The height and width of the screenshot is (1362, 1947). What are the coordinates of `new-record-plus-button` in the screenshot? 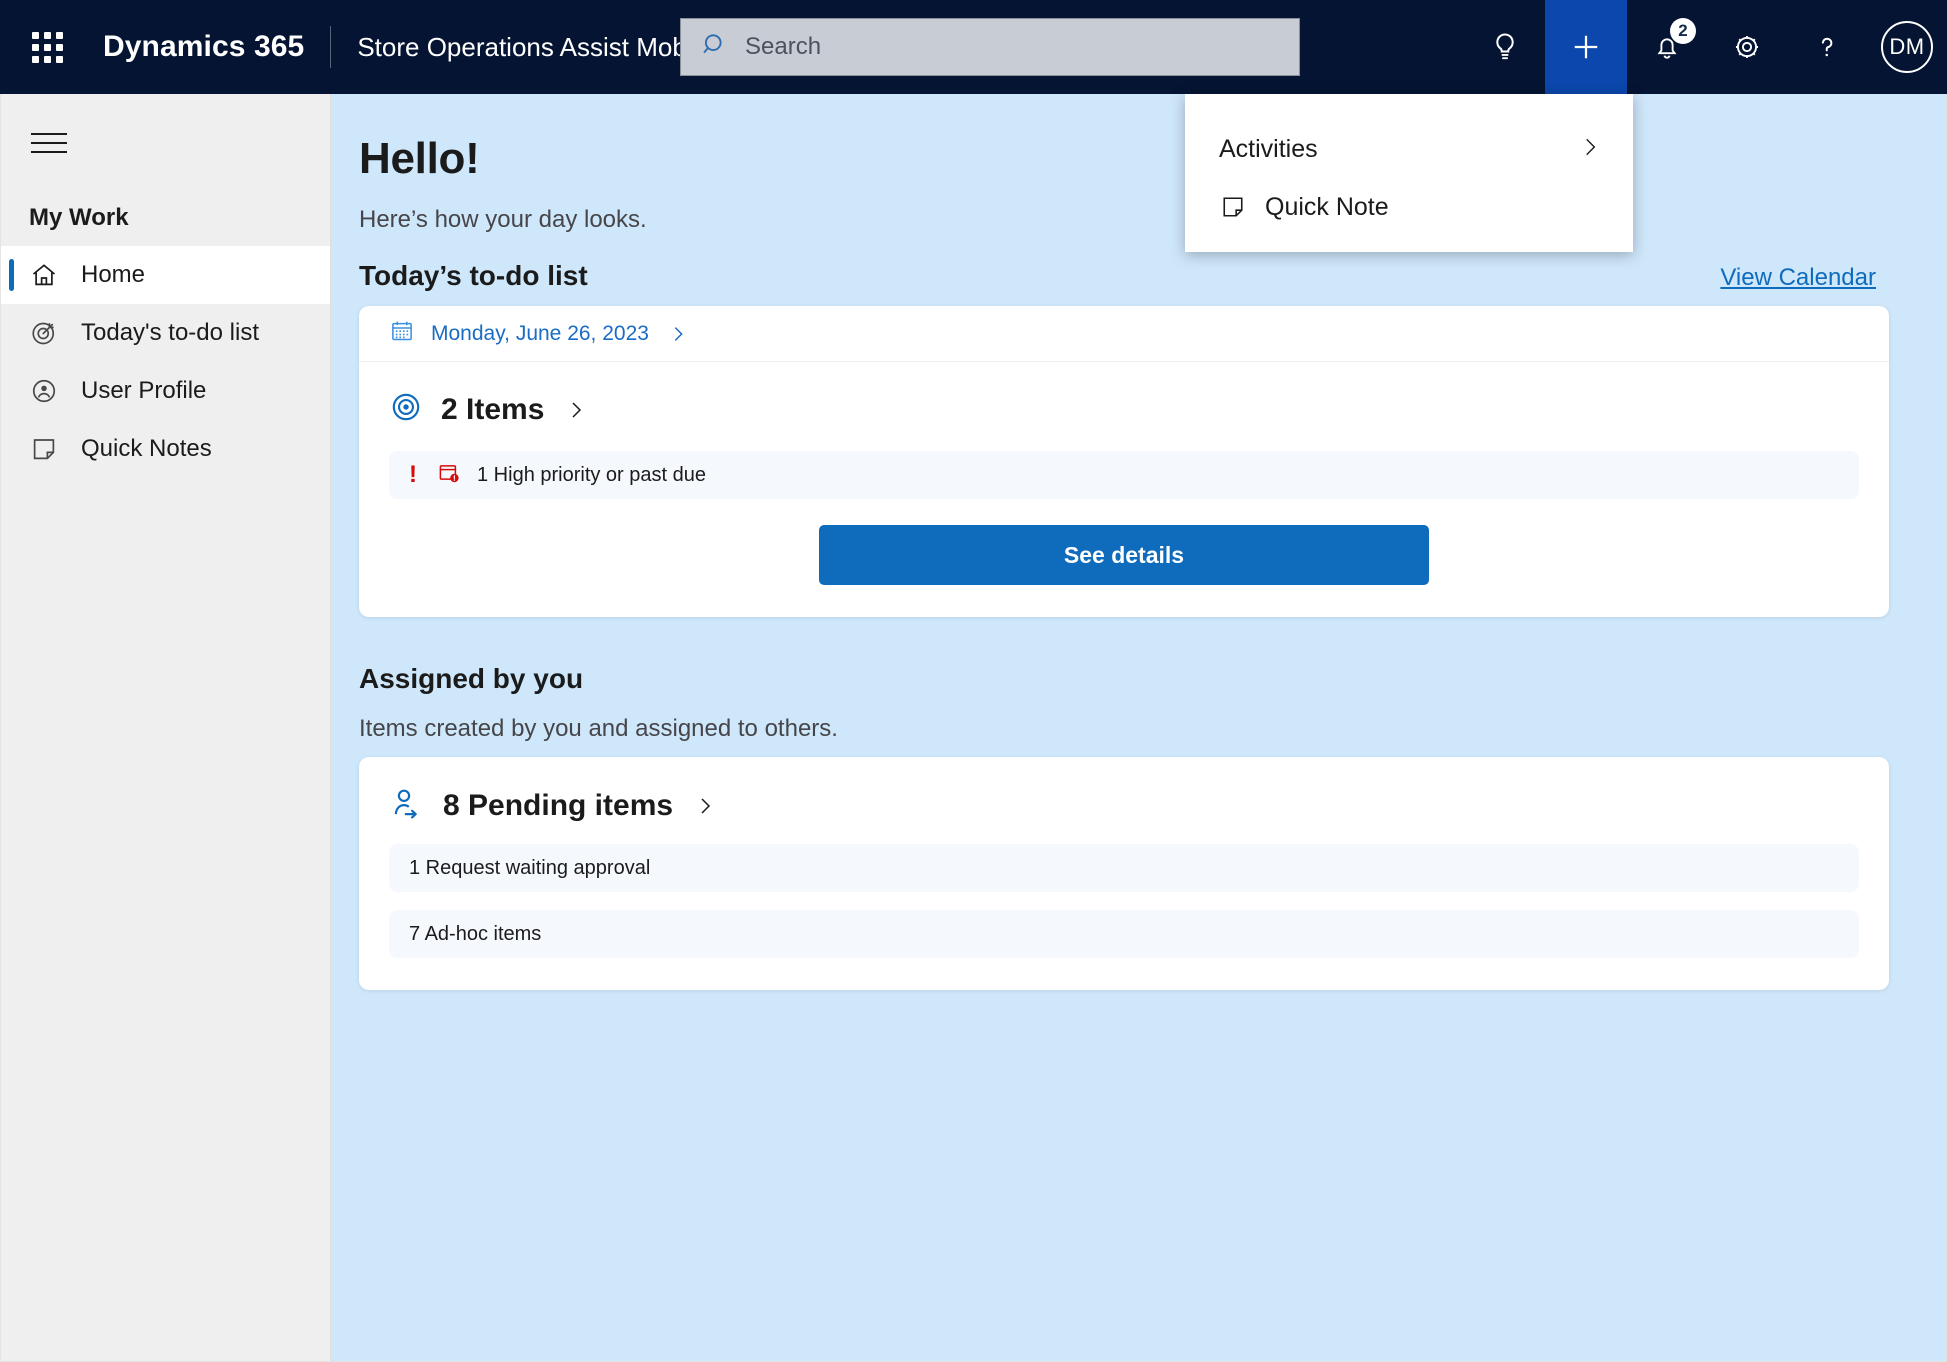 It's located at (1586, 47).